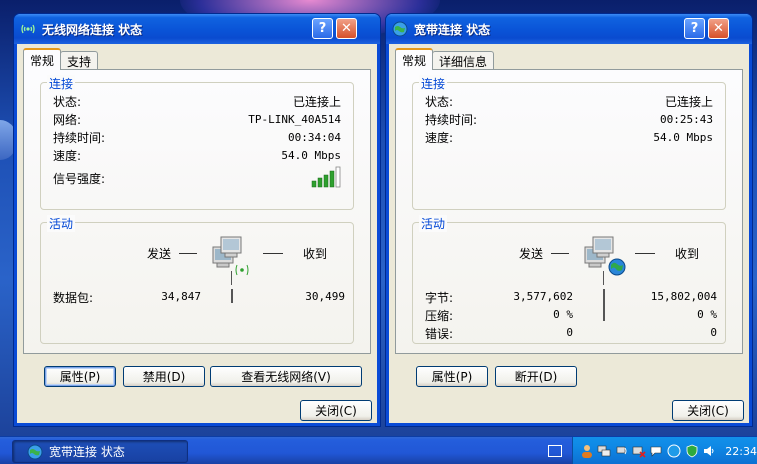 The height and width of the screenshot is (464, 757). What do you see at coordinates (439, 298) in the screenshot?
I see `bytes-label: 字节:` at bounding box center [439, 298].